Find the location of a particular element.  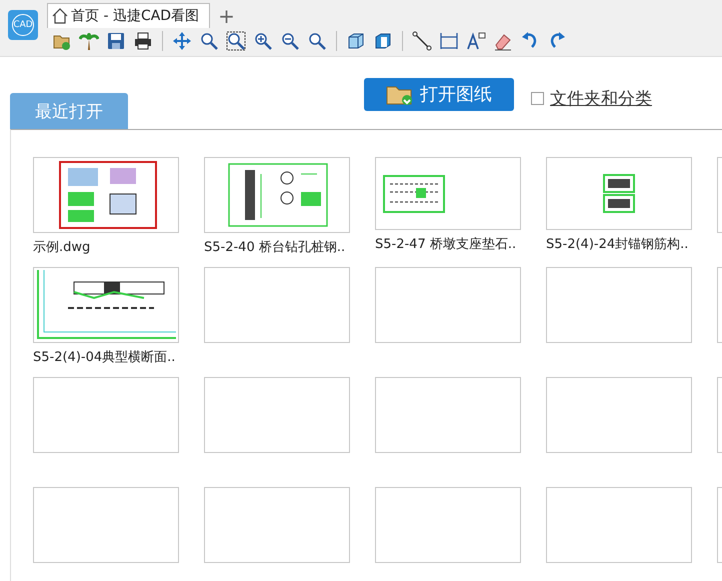

text-icon is located at coordinates (476, 41).